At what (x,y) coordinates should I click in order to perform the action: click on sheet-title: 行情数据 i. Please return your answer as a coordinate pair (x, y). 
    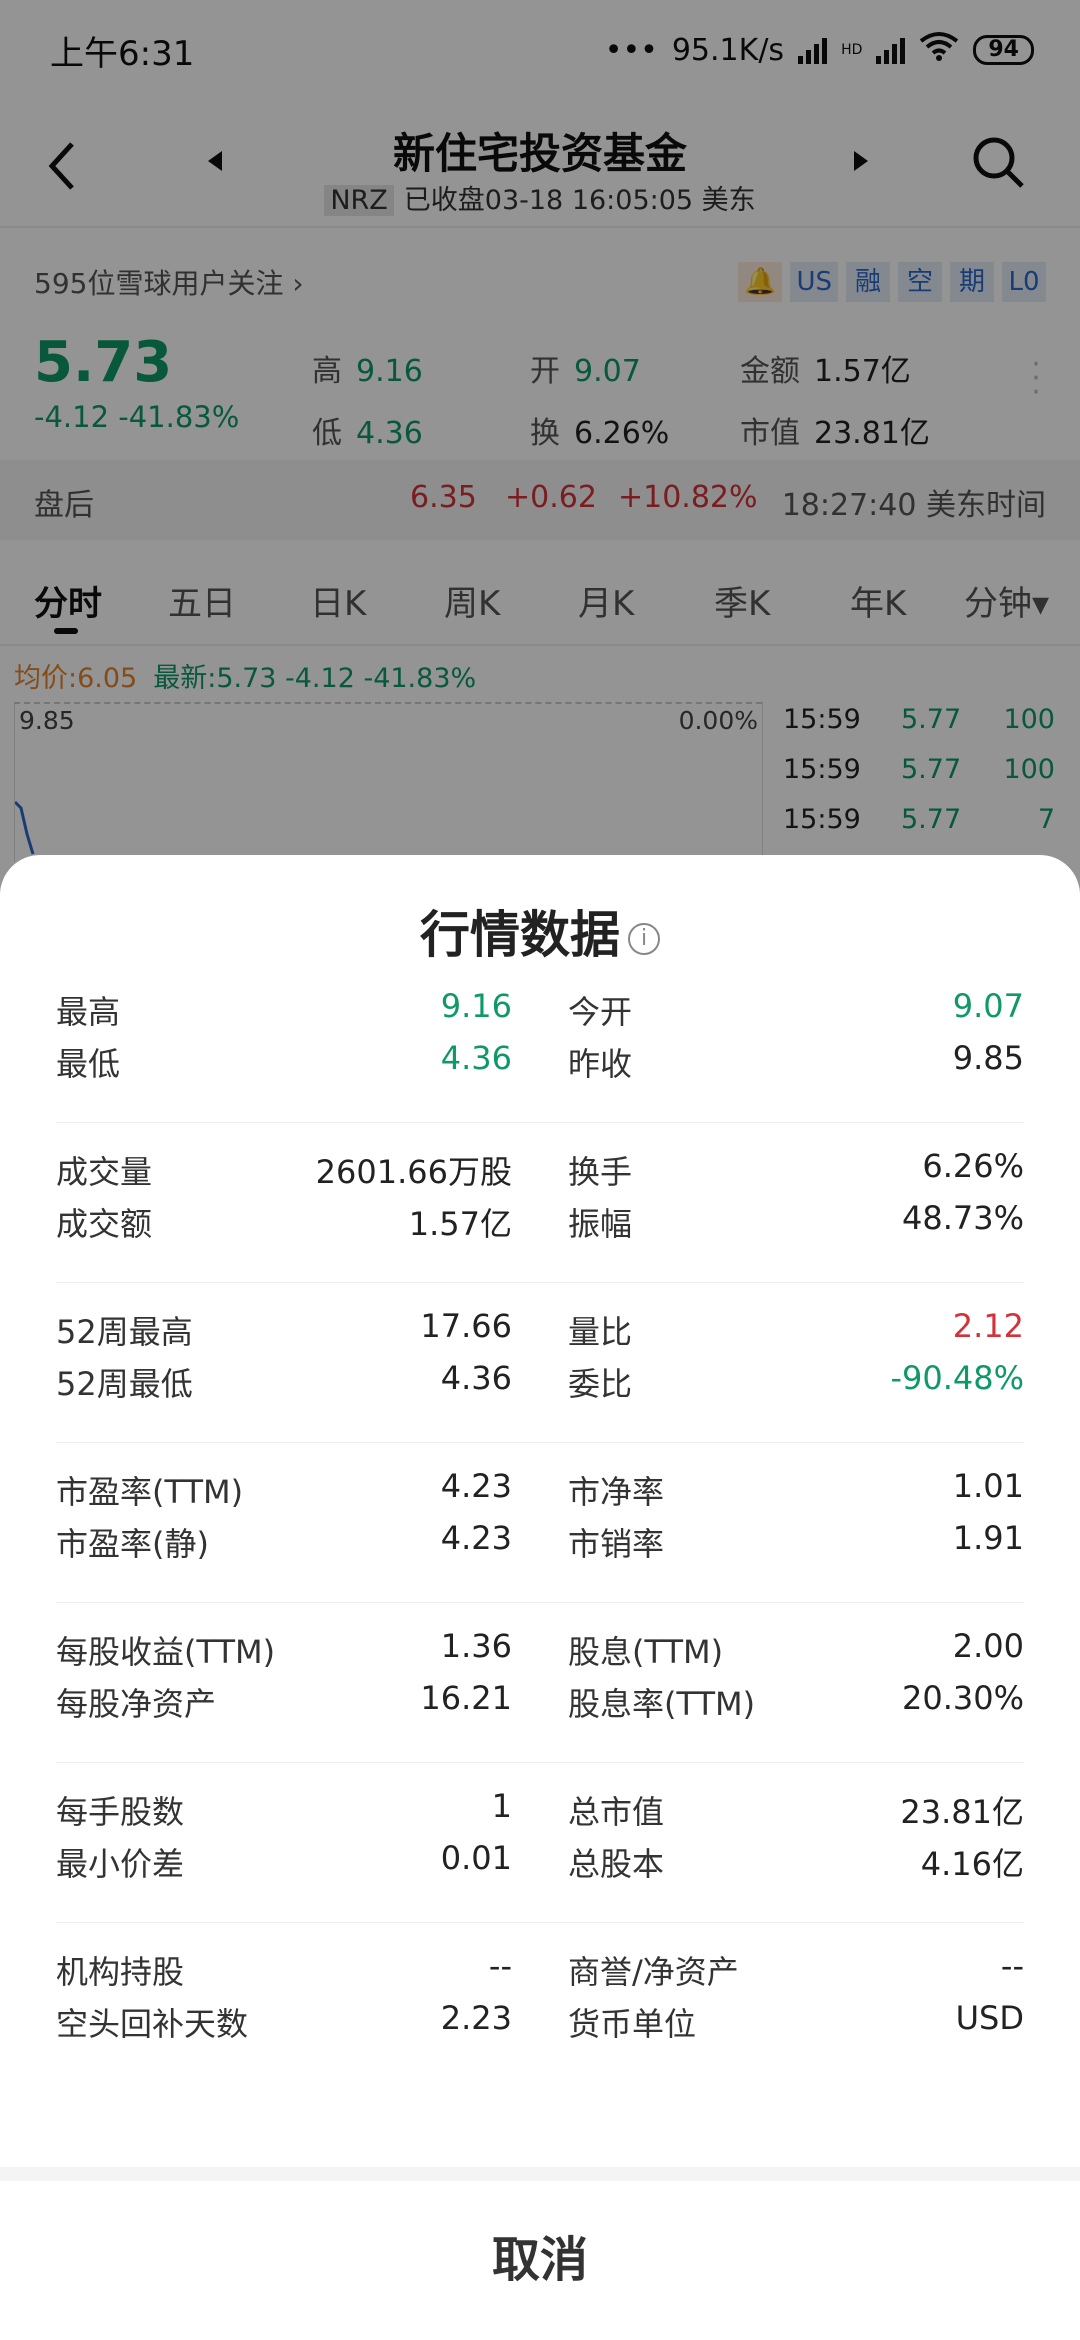
    Looking at the image, I should click on (540, 931).